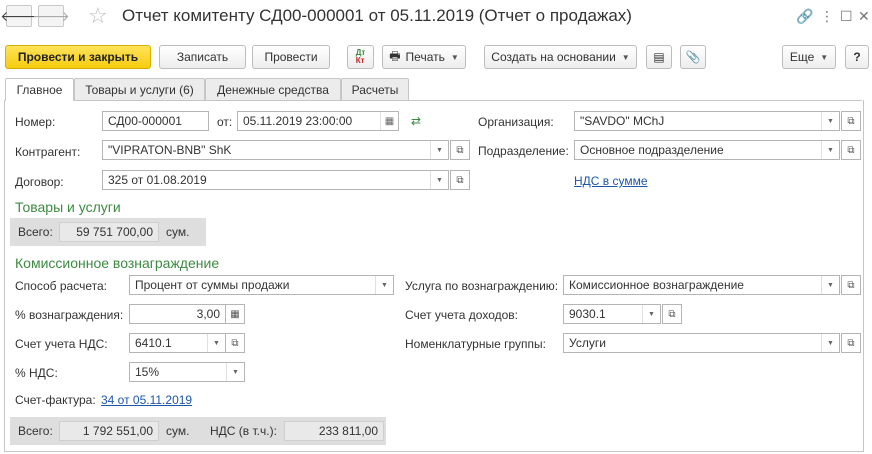 The height and width of the screenshot is (454, 872). I want to click on tab-main: Главное, so click(39, 89).